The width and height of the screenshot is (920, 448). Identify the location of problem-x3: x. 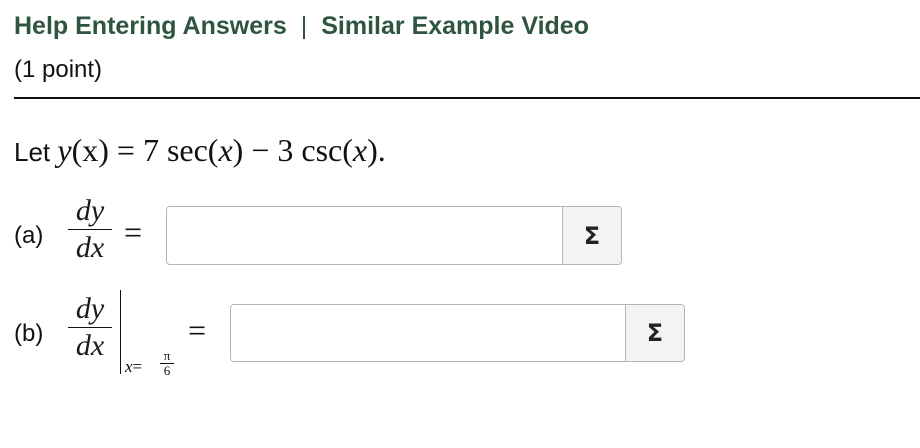
(360, 150).